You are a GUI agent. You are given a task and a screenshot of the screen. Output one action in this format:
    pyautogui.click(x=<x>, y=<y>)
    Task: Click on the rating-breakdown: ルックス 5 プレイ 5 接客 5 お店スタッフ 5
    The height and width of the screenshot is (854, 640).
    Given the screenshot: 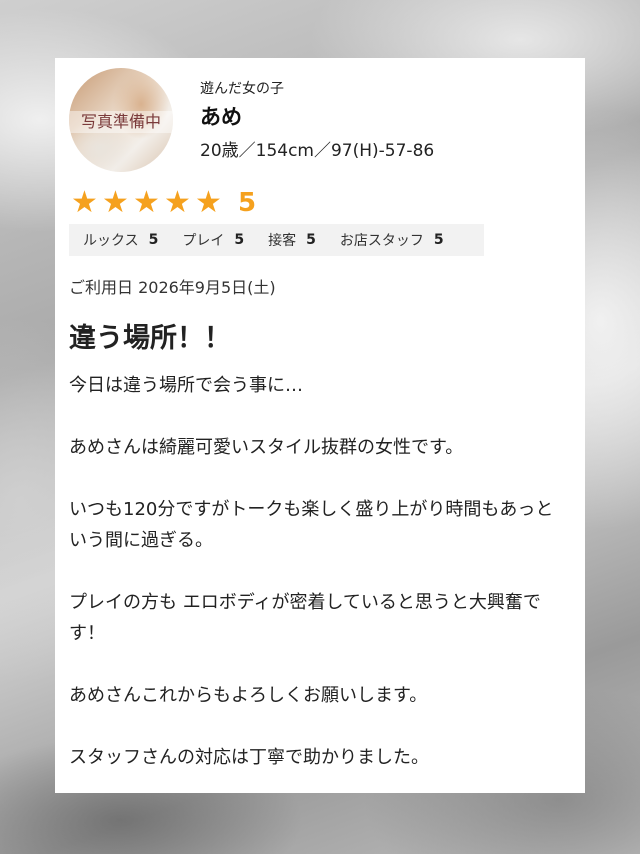 What is the action you would take?
    pyautogui.click(x=276, y=240)
    